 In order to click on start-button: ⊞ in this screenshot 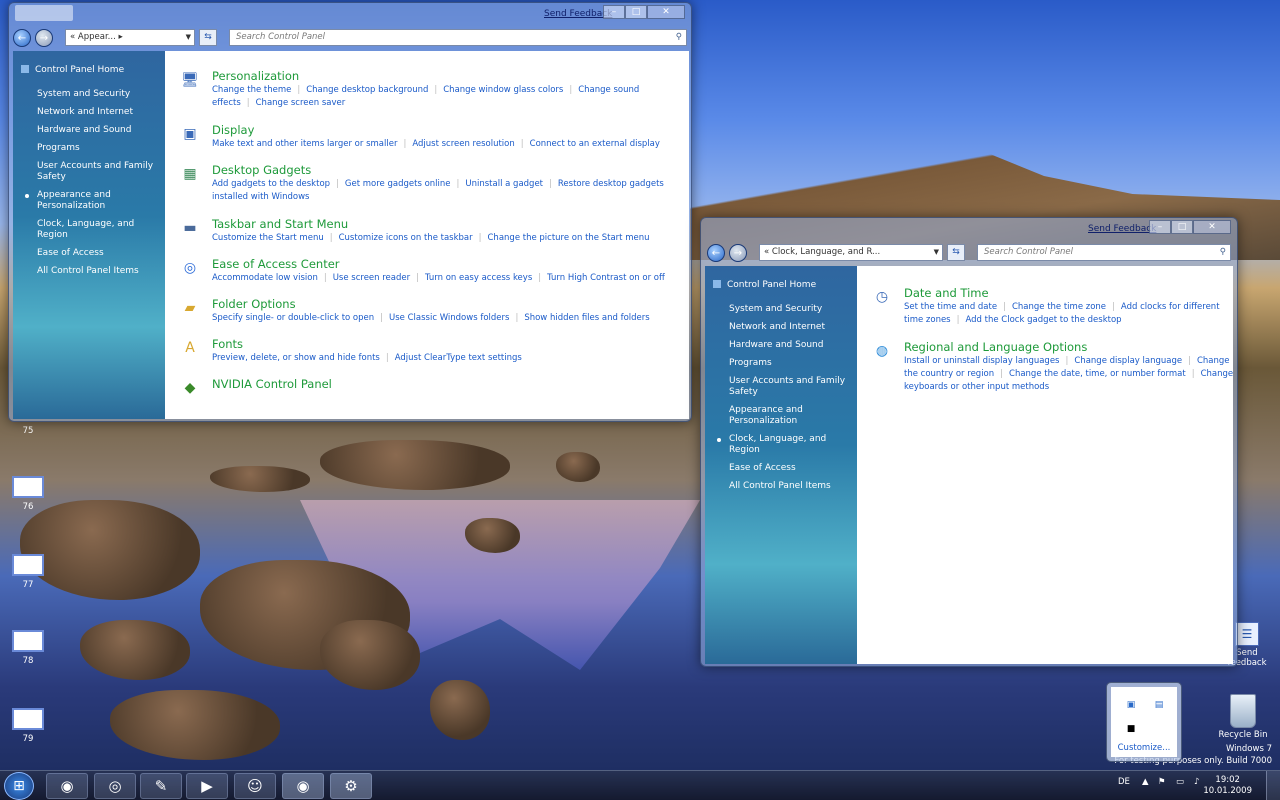, I will do `click(19, 786)`.